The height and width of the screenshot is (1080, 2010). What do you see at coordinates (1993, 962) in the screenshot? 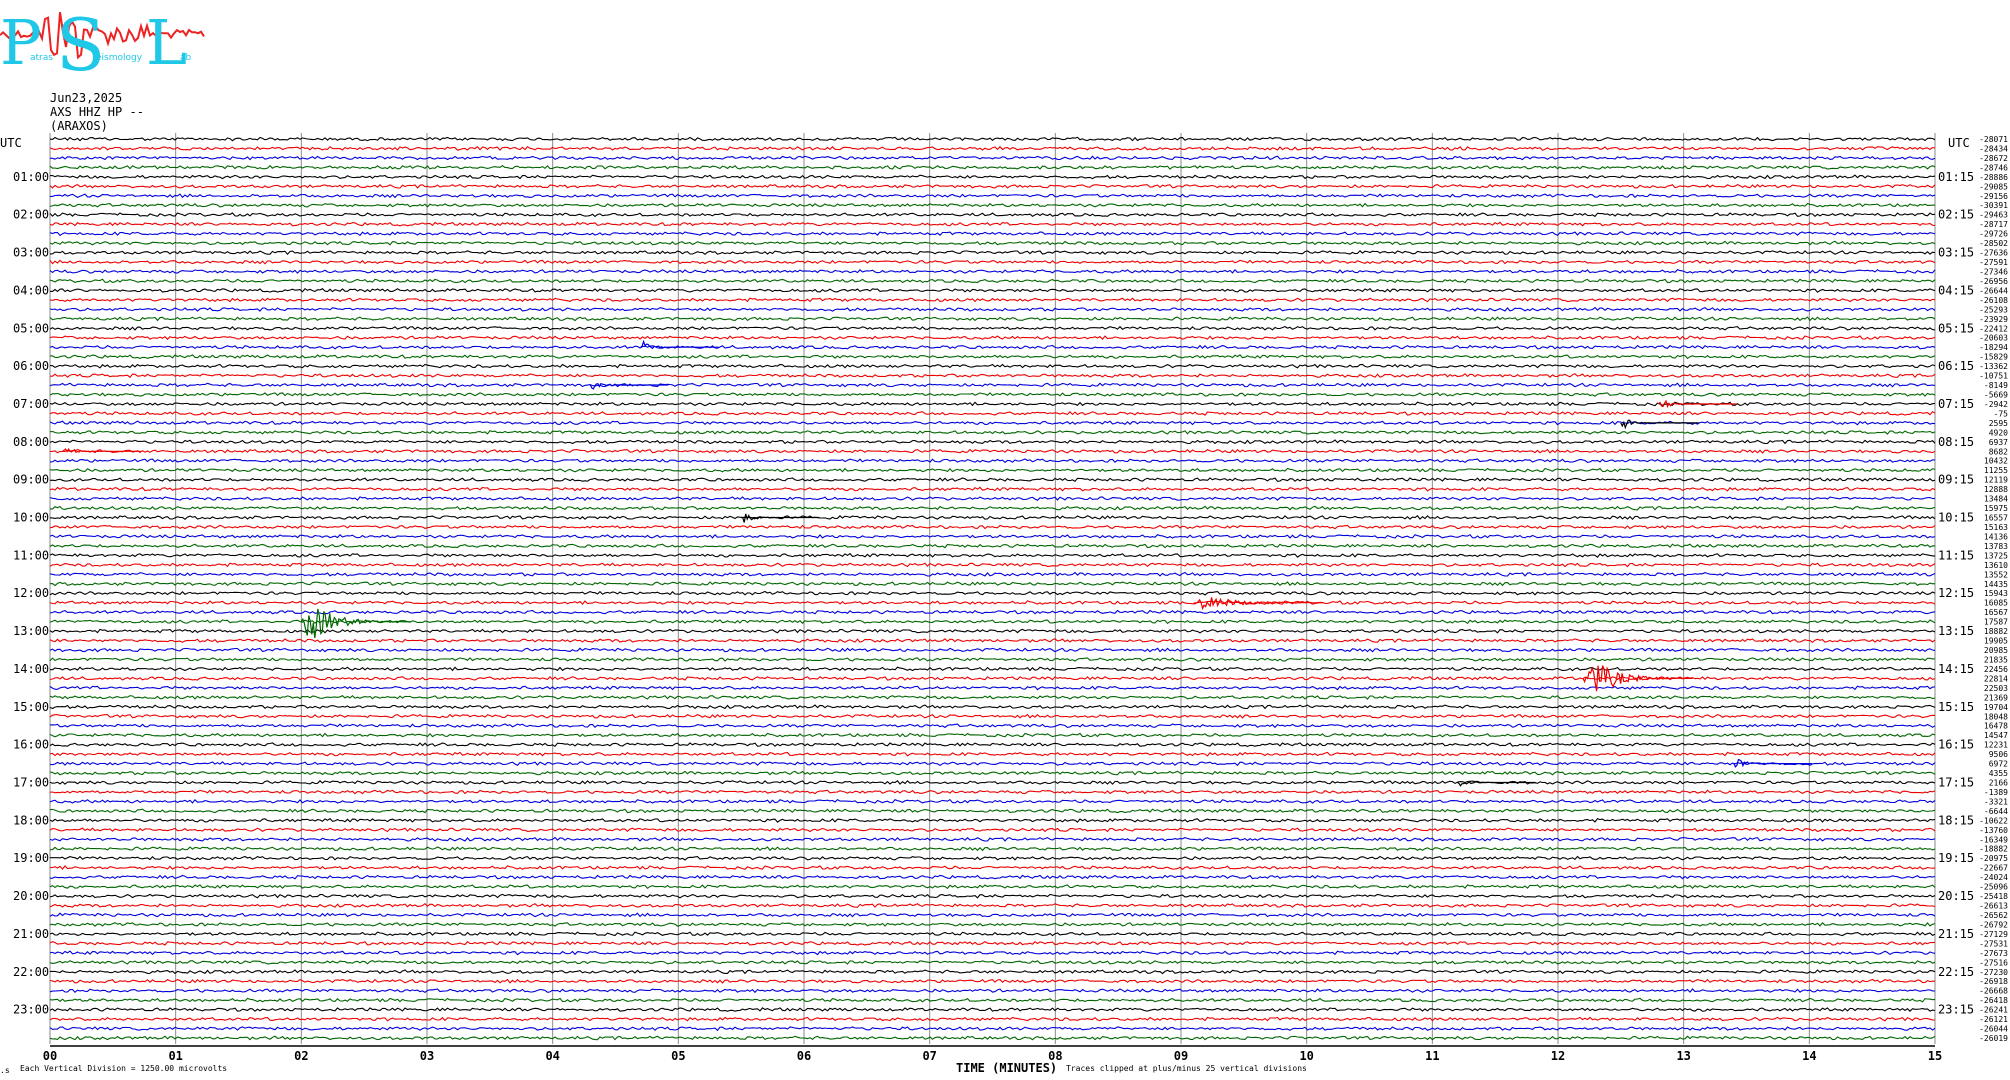
I see `trace-offset-label: -27516` at bounding box center [1993, 962].